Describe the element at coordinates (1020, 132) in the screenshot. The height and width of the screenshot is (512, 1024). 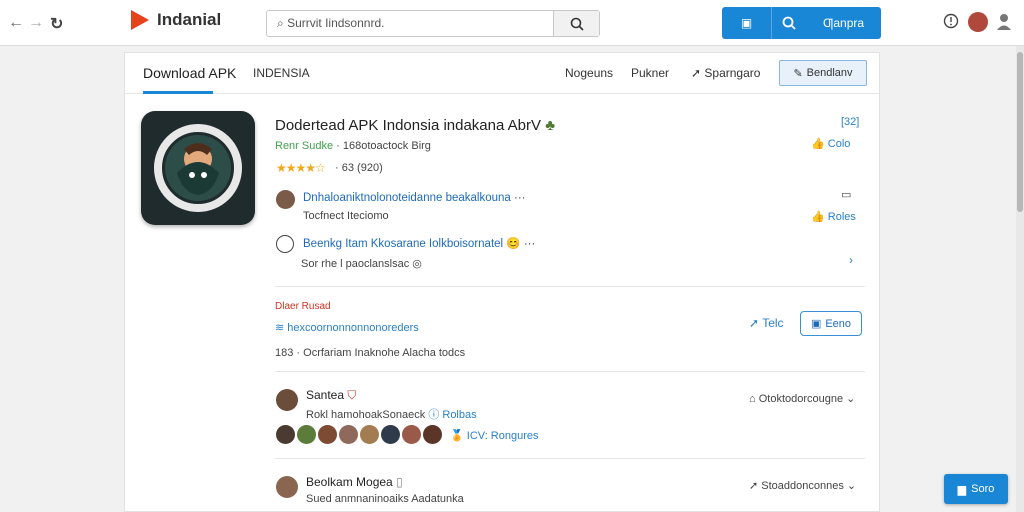
I see `scrollbar-thumb` at that location.